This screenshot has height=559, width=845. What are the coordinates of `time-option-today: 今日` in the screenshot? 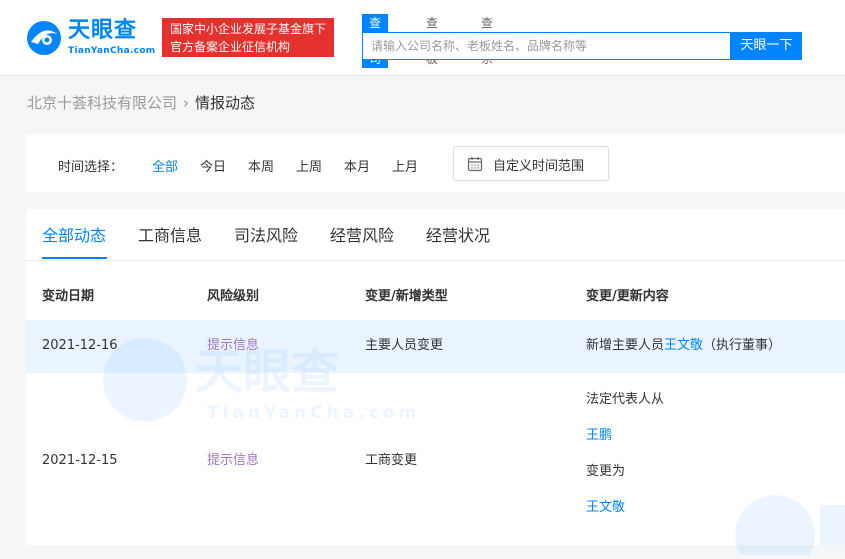 It's located at (213, 165).